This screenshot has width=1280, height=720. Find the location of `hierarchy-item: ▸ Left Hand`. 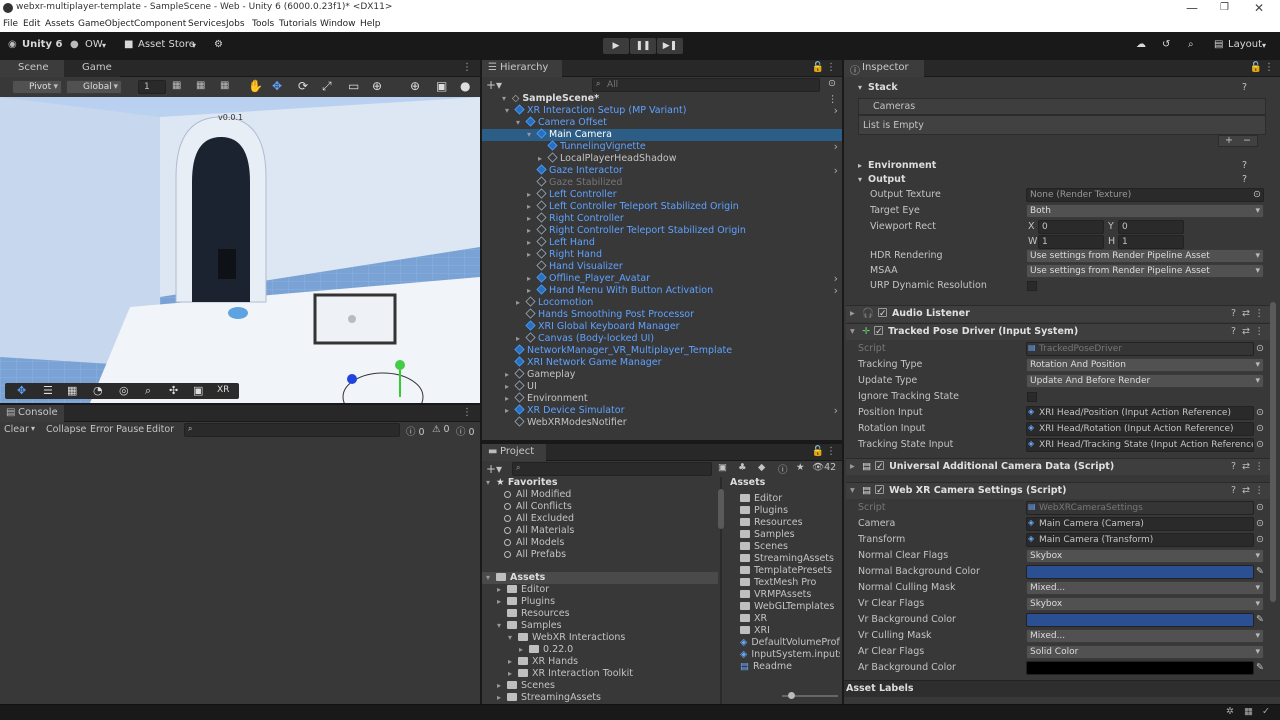

hierarchy-item: ▸ Left Hand is located at coordinates (662, 242).